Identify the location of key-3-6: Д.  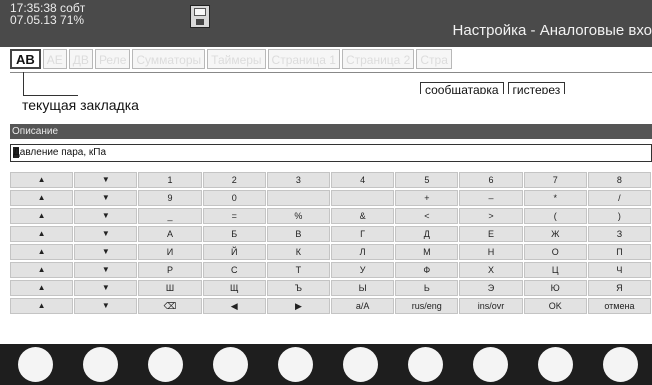
(427, 234).